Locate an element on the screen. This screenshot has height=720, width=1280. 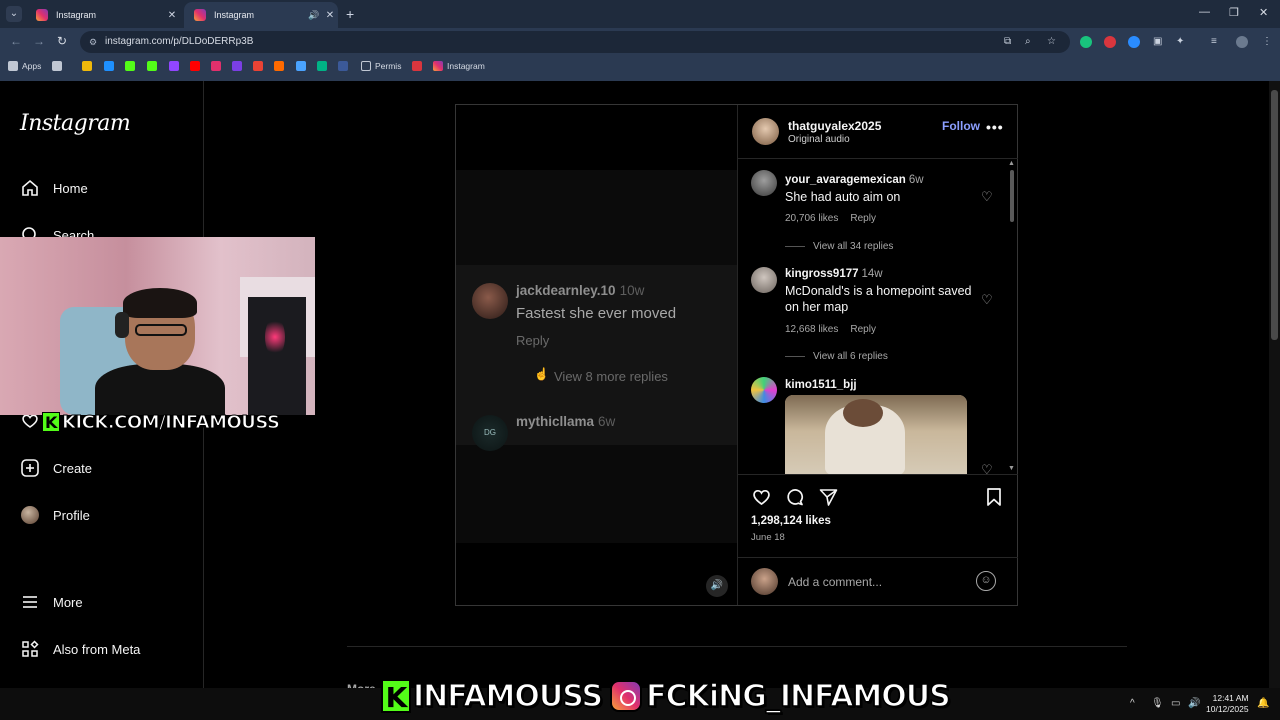
comments-scrollbar is located at coordinates (1012, 196).